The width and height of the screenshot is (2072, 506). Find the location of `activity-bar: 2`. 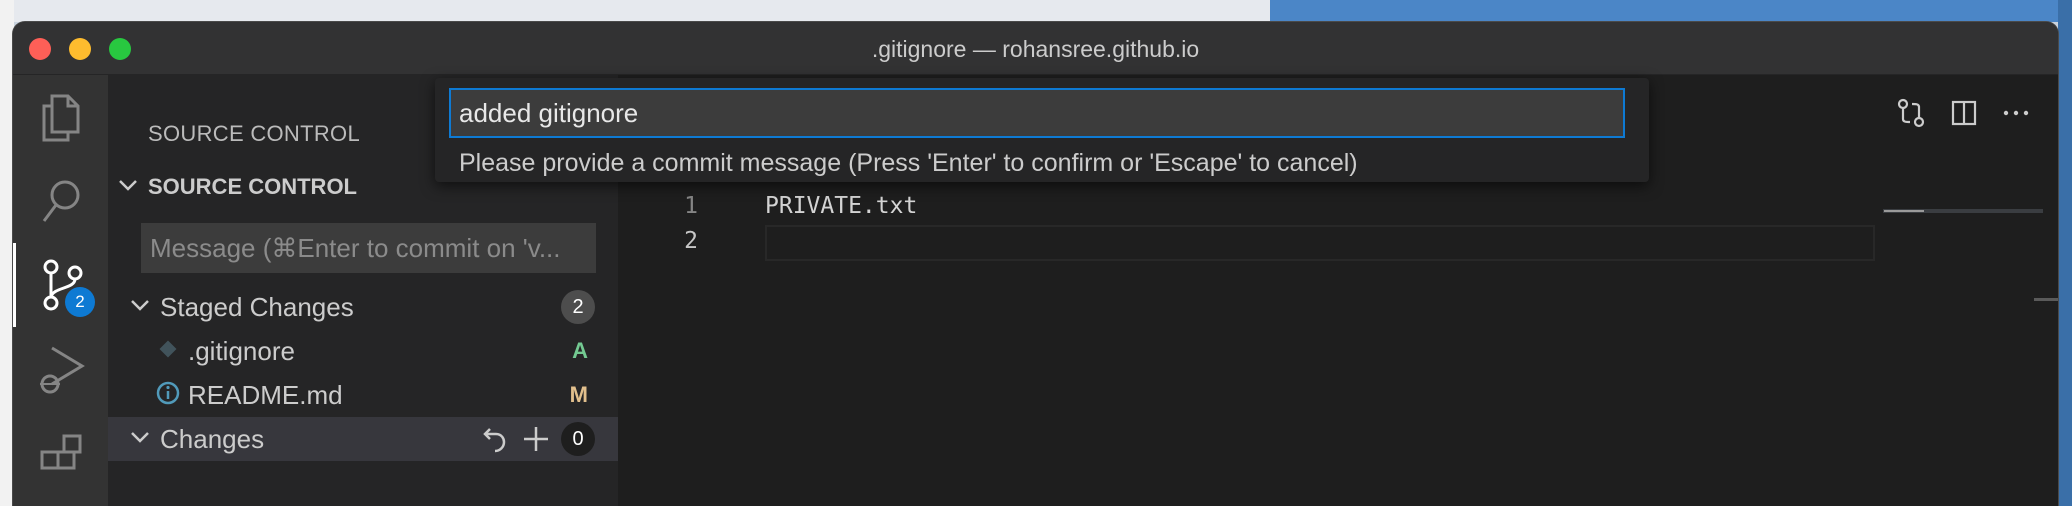

activity-bar: 2 is located at coordinates (60, 290).